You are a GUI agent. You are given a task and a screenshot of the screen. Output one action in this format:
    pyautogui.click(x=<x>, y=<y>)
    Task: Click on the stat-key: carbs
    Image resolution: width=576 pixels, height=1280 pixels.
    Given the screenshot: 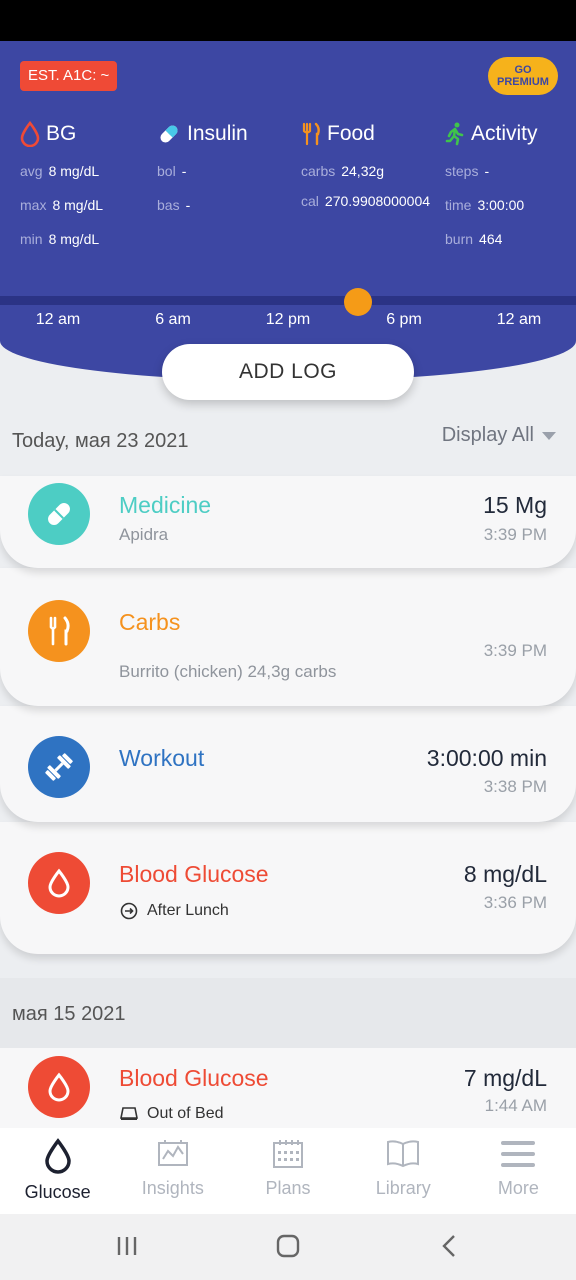 What is the action you would take?
    pyautogui.click(x=318, y=171)
    